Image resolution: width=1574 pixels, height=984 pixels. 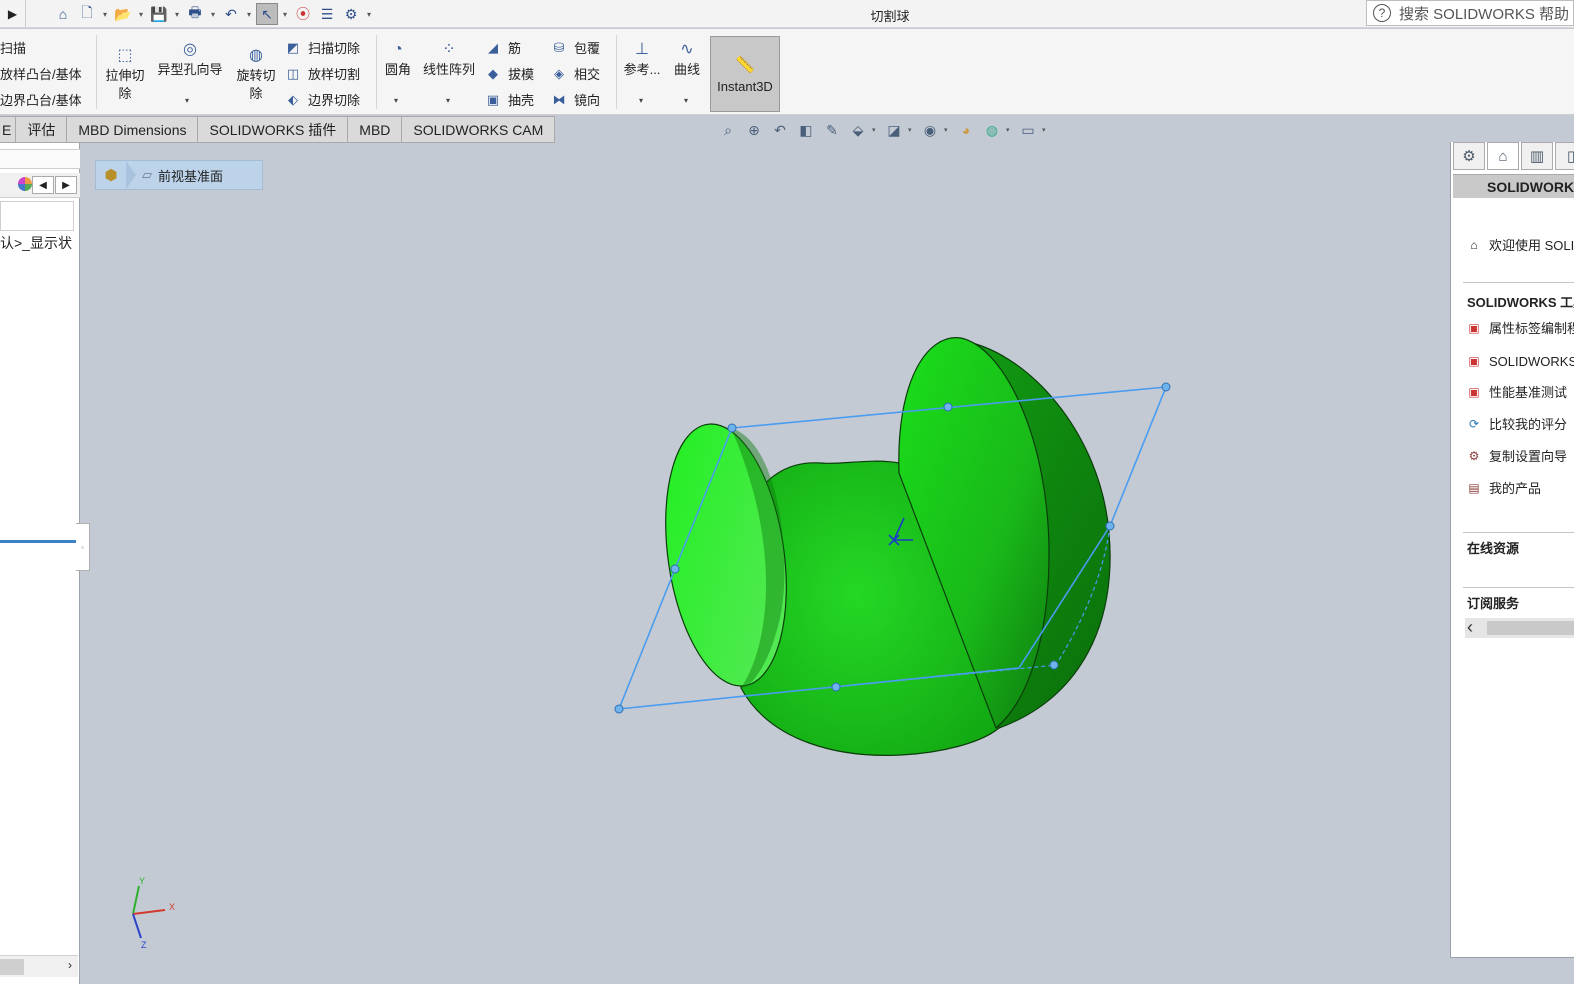 I want to click on reference-triad: Y X Z, so click(x=152, y=912).